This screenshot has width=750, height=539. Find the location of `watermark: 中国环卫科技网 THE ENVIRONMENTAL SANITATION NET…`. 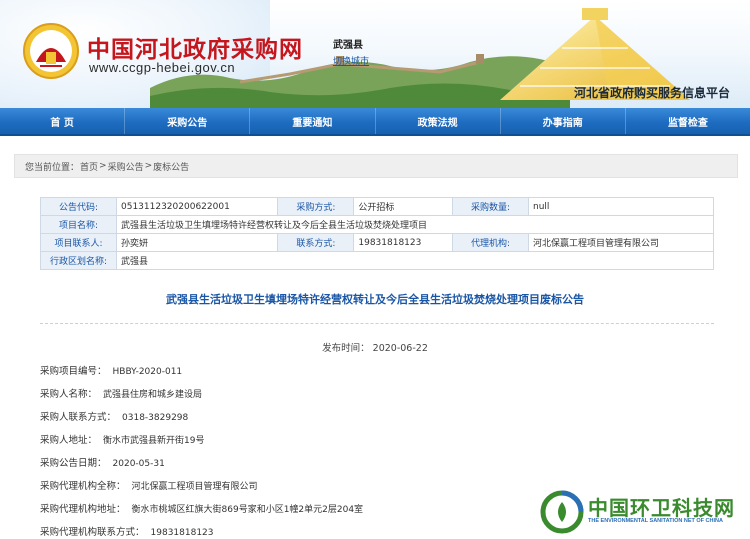

watermark: 中国环卫科技网 THE ENVIRONMENTAL SANITATION NET… is located at coordinates (642, 512).